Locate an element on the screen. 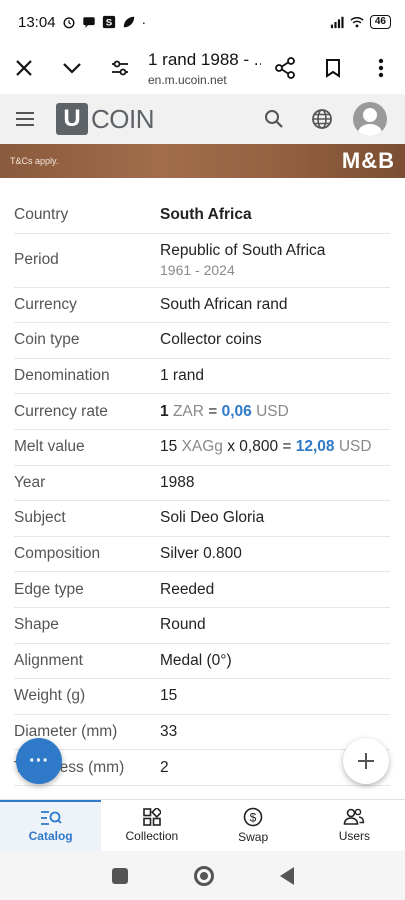  account-button is located at coordinates (370, 119).